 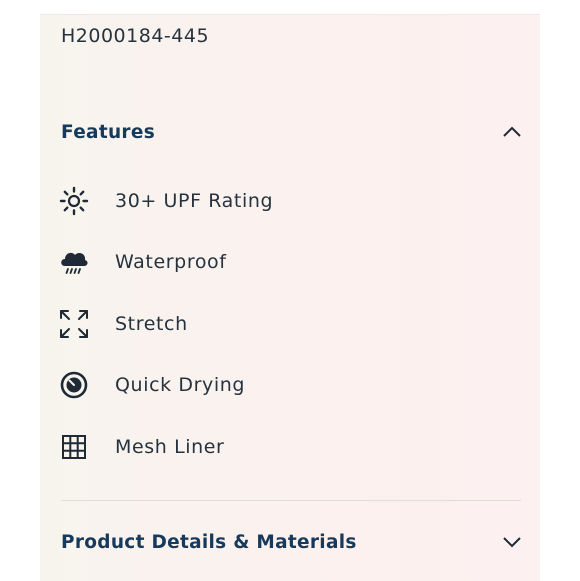 I want to click on feature-label: Mesh Liner, so click(x=170, y=446).